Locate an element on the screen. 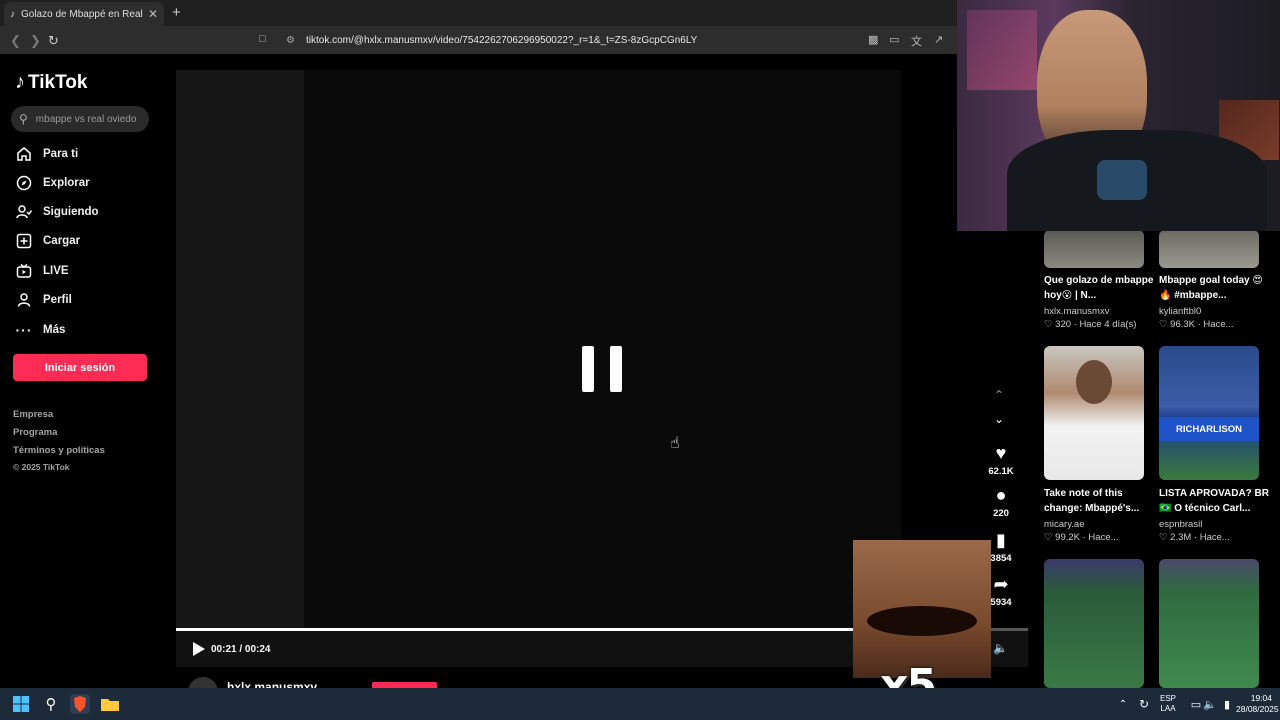 The height and width of the screenshot is (720, 1280). video-letterbox is located at coordinates (240, 350).